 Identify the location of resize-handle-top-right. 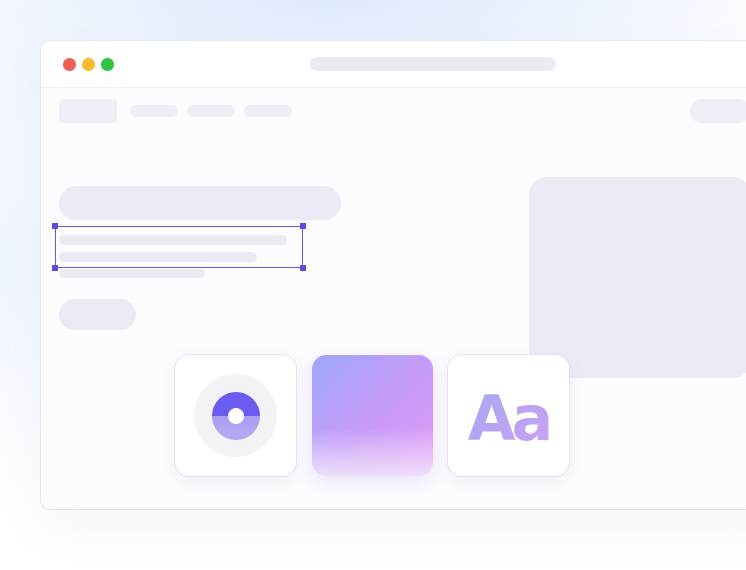
(303, 226).